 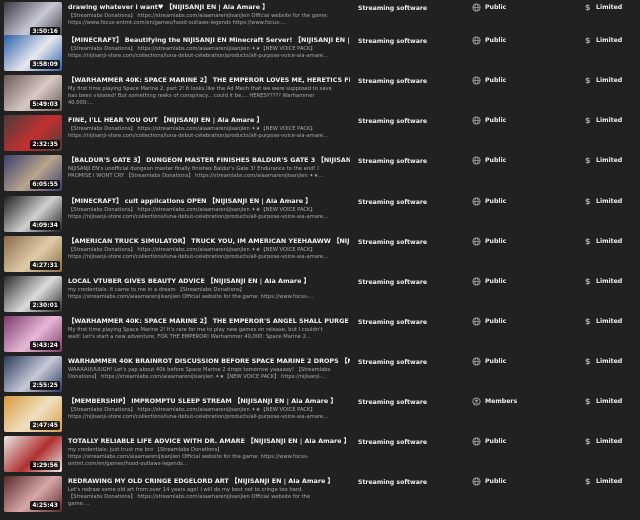 What do you see at coordinates (33, 53) in the screenshot?
I see `video-thumbnail: 3:58:09` at bounding box center [33, 53].